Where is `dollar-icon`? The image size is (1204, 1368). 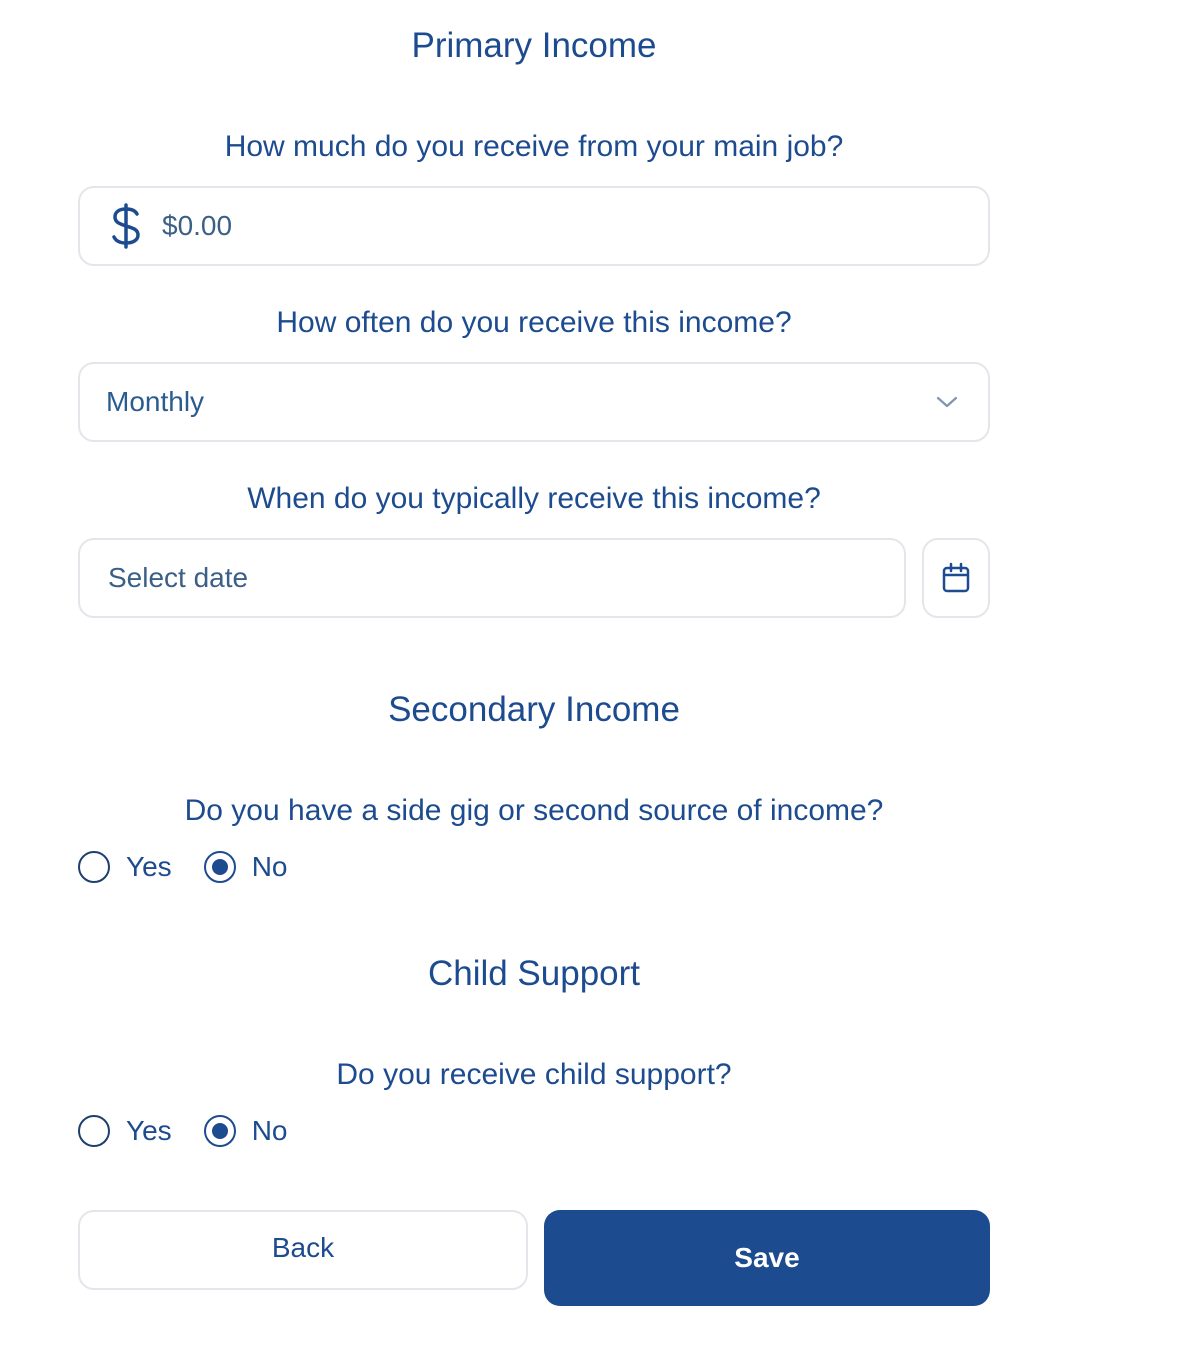 dollar-icon is located at coordinates (126, 226).